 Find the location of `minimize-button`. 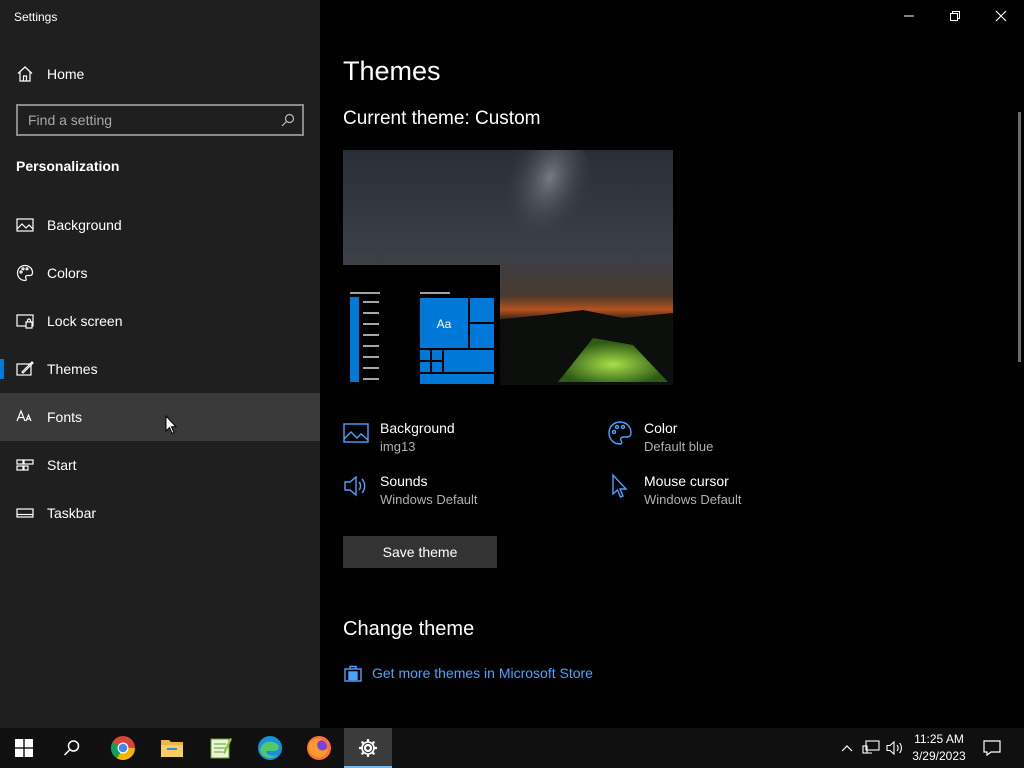

minimize-button is located at coordinates (909, 16).